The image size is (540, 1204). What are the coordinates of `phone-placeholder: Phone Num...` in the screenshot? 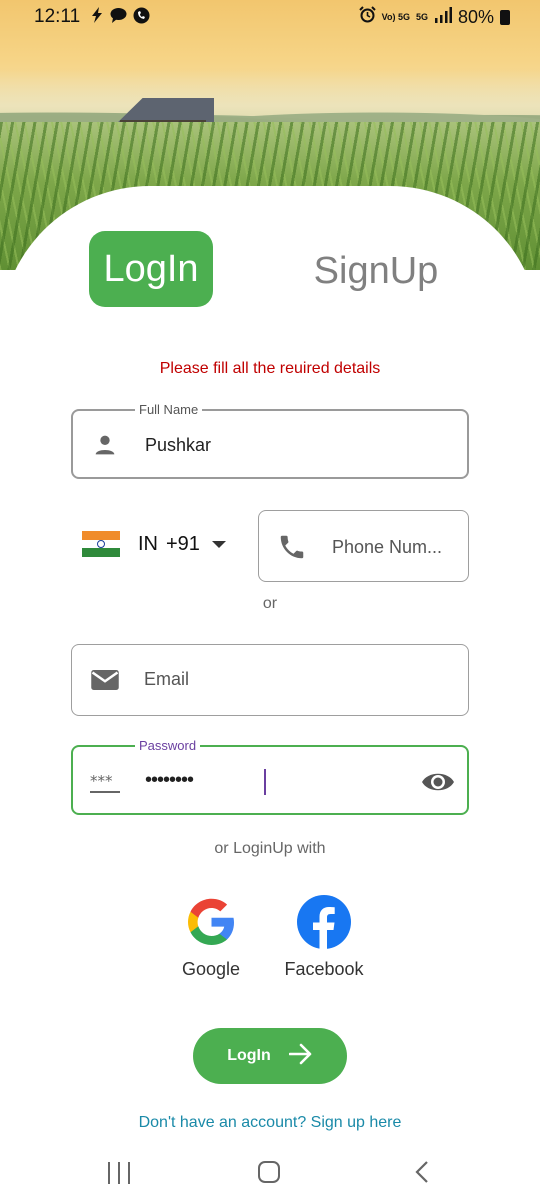 It's located at (387, 547).